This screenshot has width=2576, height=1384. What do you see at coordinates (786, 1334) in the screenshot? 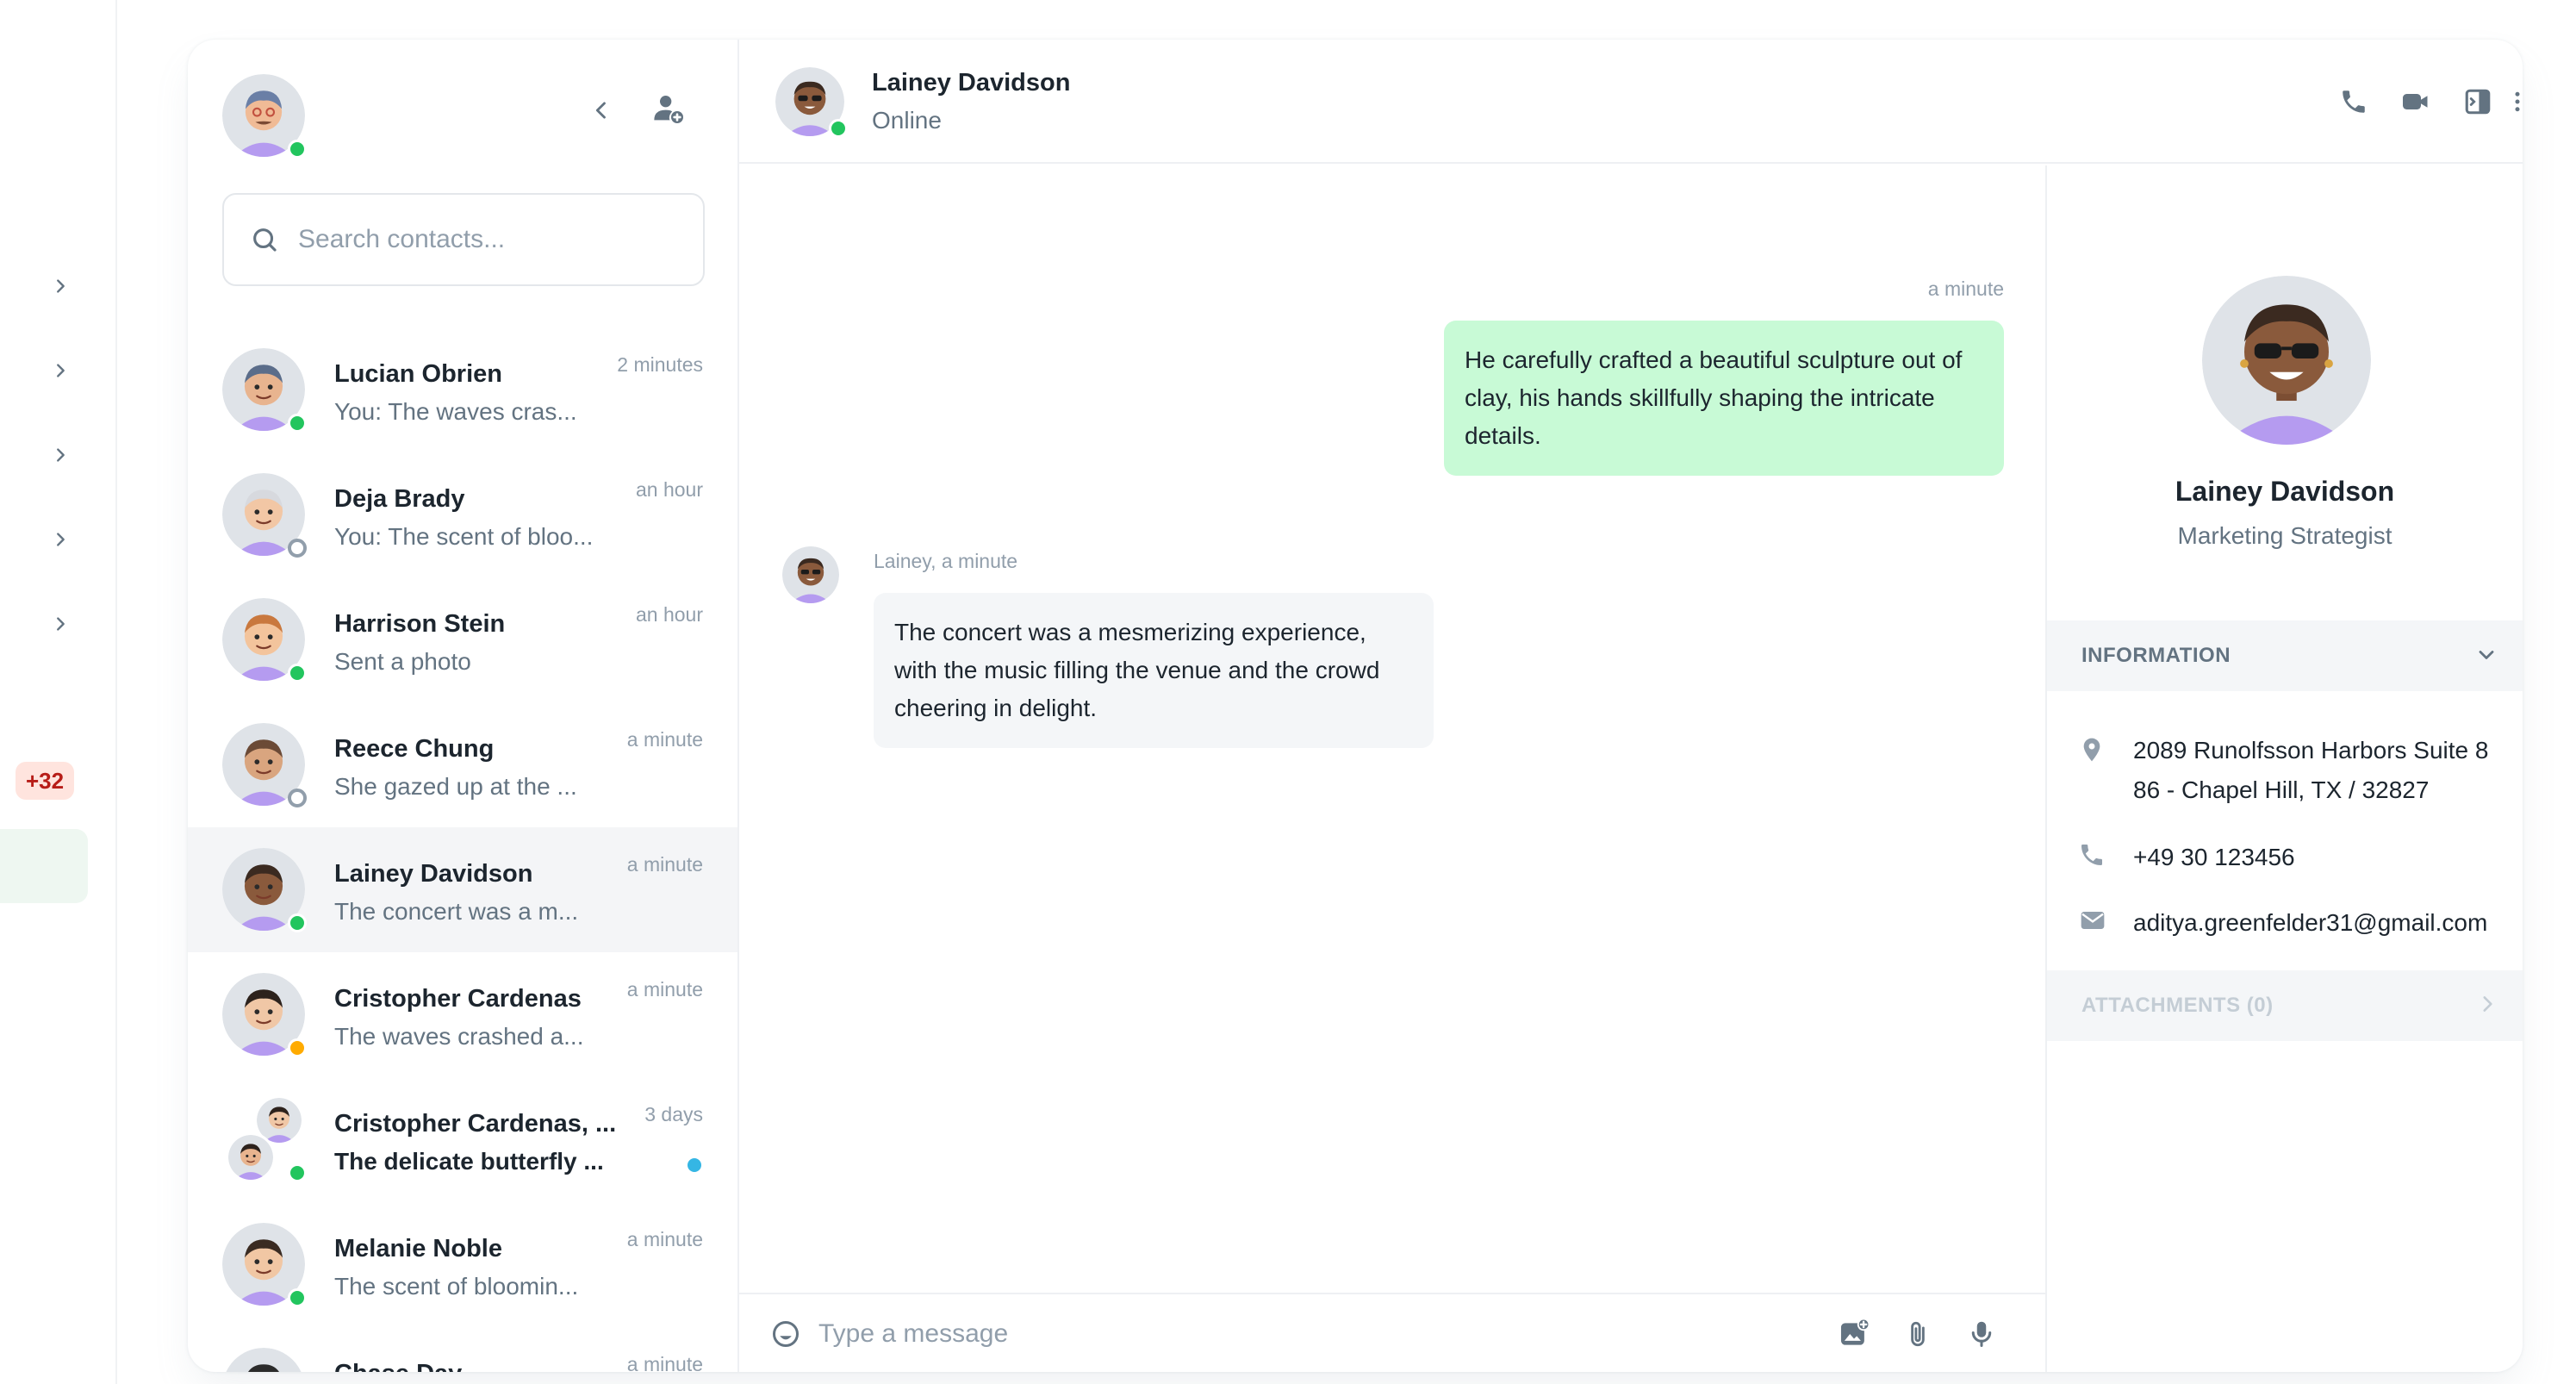
I see `emoji-button` at bounding box center [786, 1334].